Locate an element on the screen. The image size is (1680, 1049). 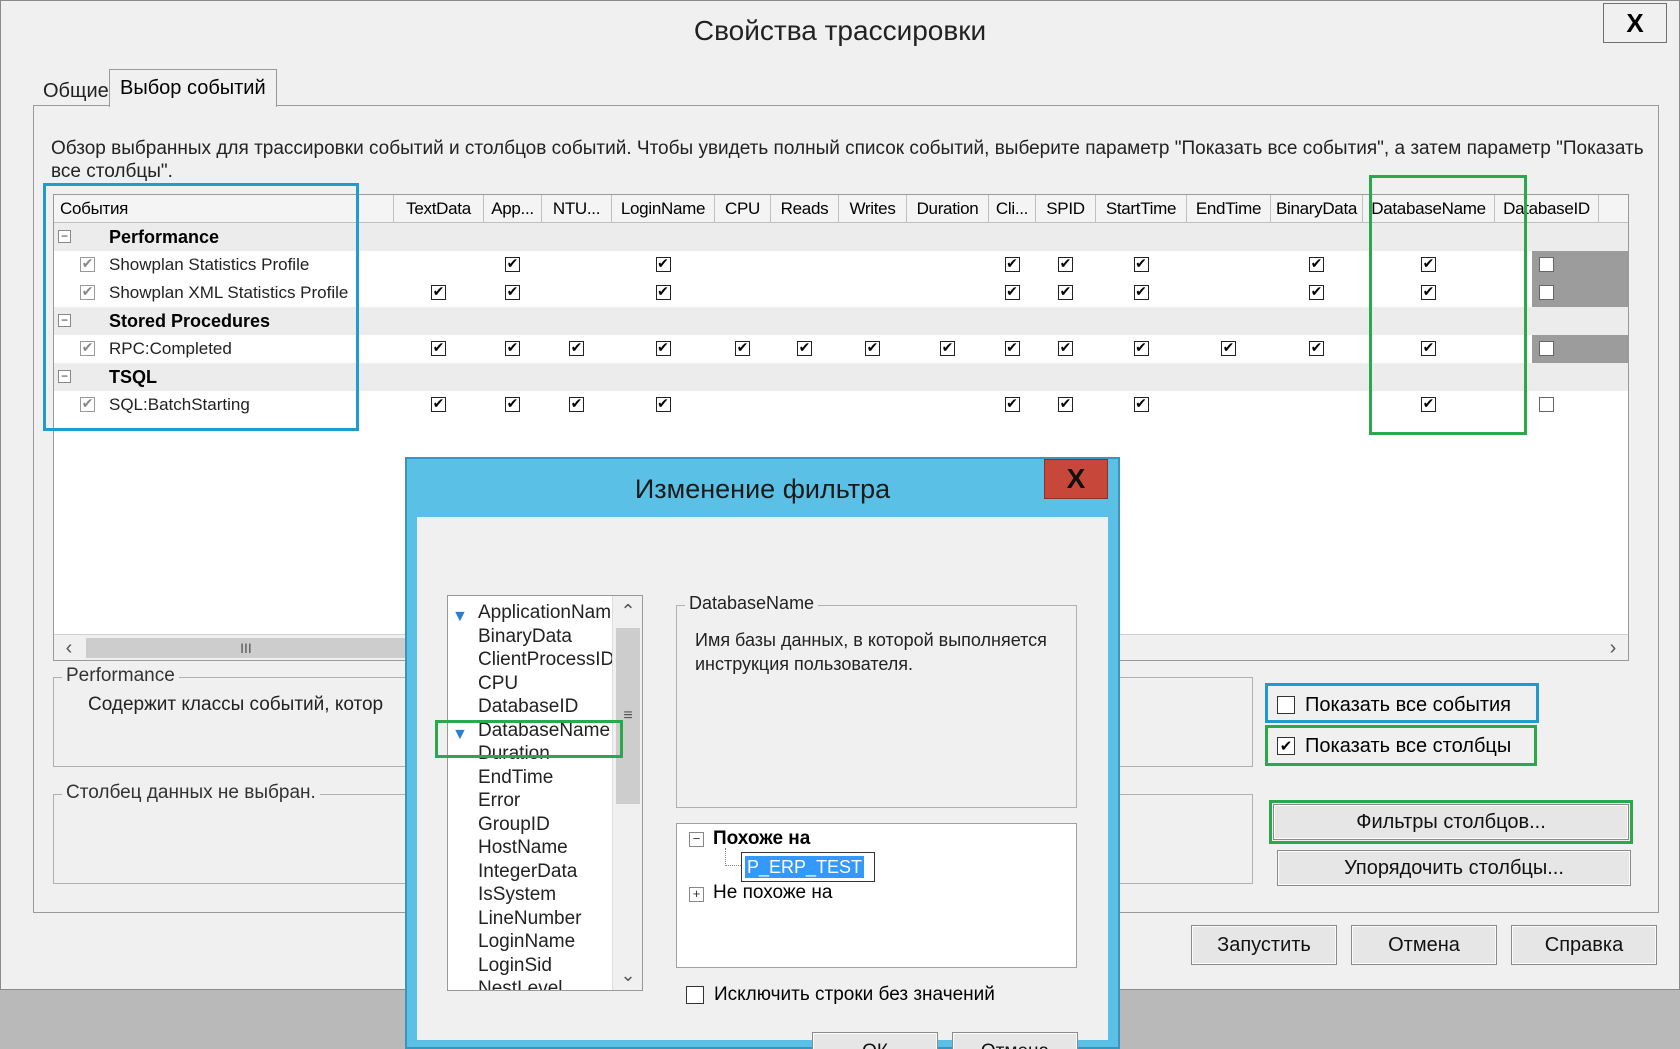
scroll-down-icon: ⌄ is located at coordinates (627, 975).